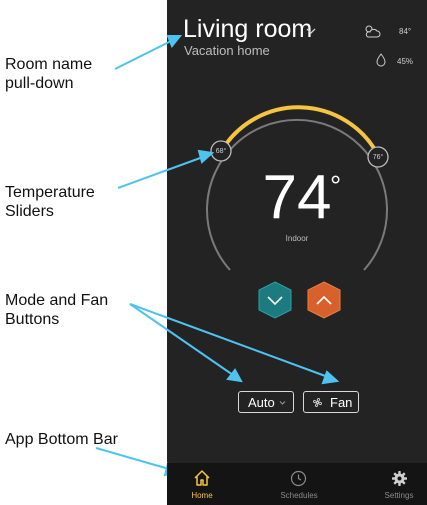 This screenshot has width=427, height=505. What do you see at coordinates (299, 495) in the screenshot?
I see `nav-schedules-label: Schedules` at bounding box center [299, 495].